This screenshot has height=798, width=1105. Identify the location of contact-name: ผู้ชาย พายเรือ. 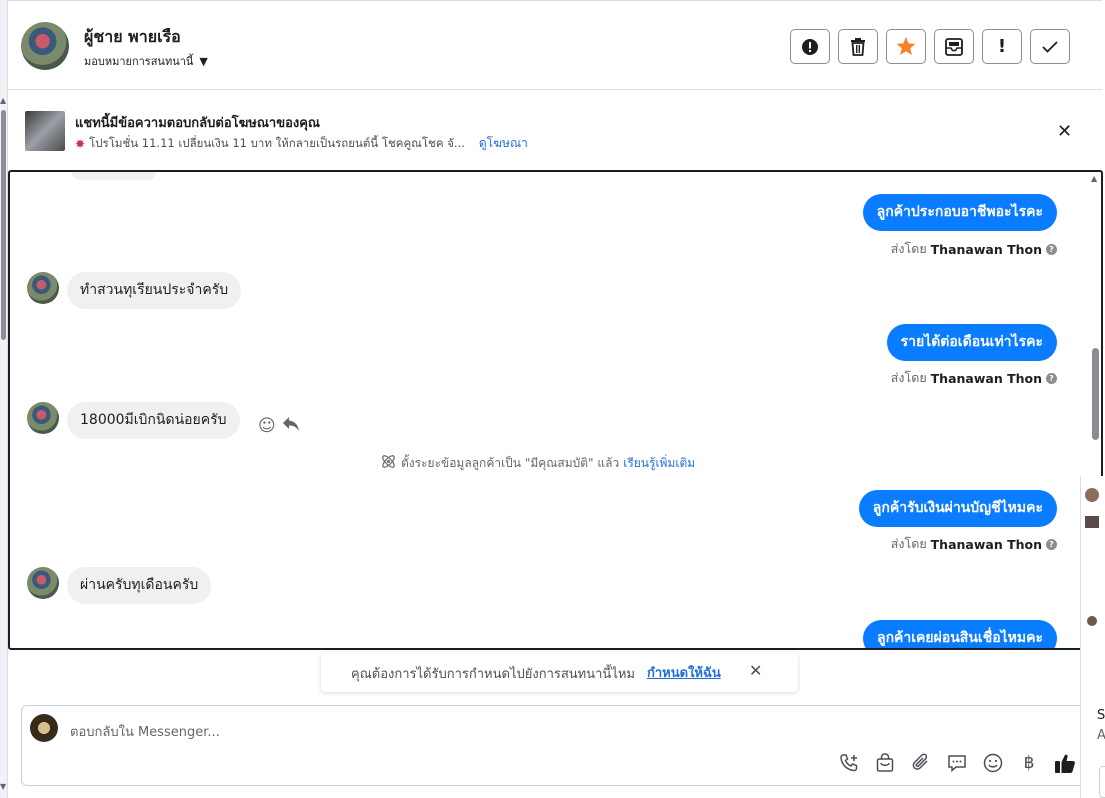
(132, 37).